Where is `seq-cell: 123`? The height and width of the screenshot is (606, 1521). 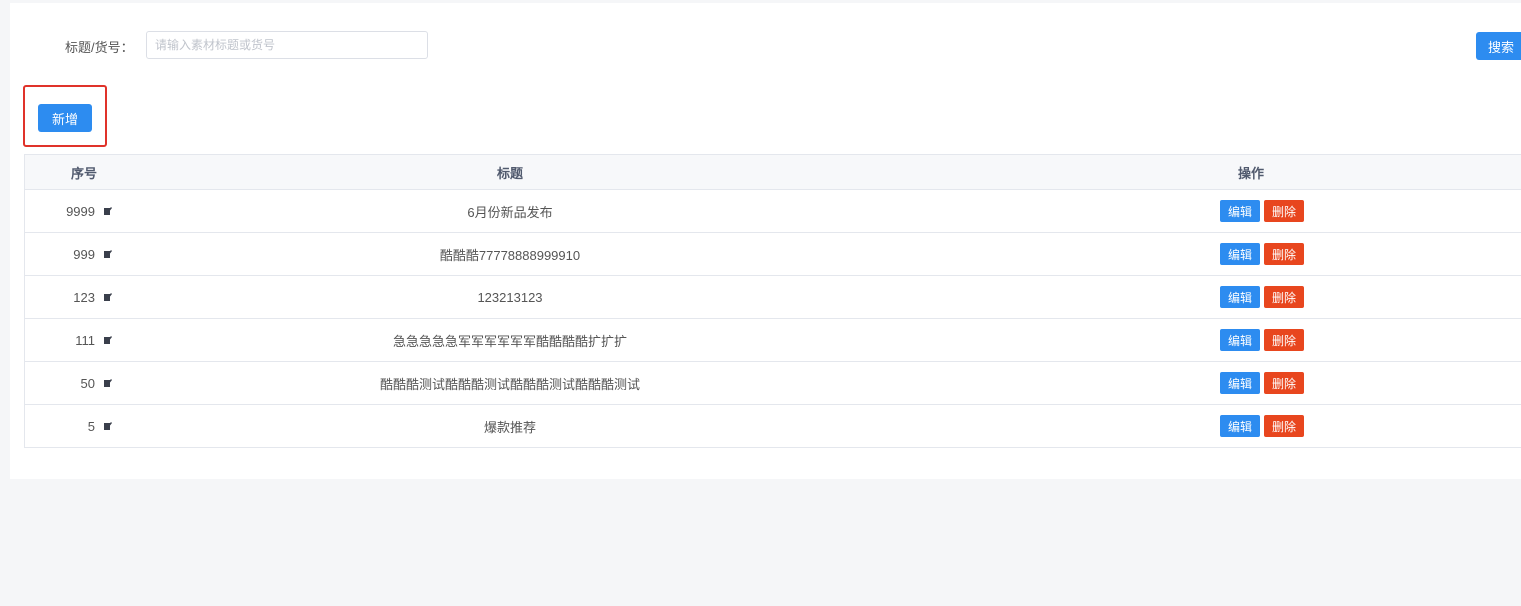
seq-cell: 123 is located at coordinates (83, 297).